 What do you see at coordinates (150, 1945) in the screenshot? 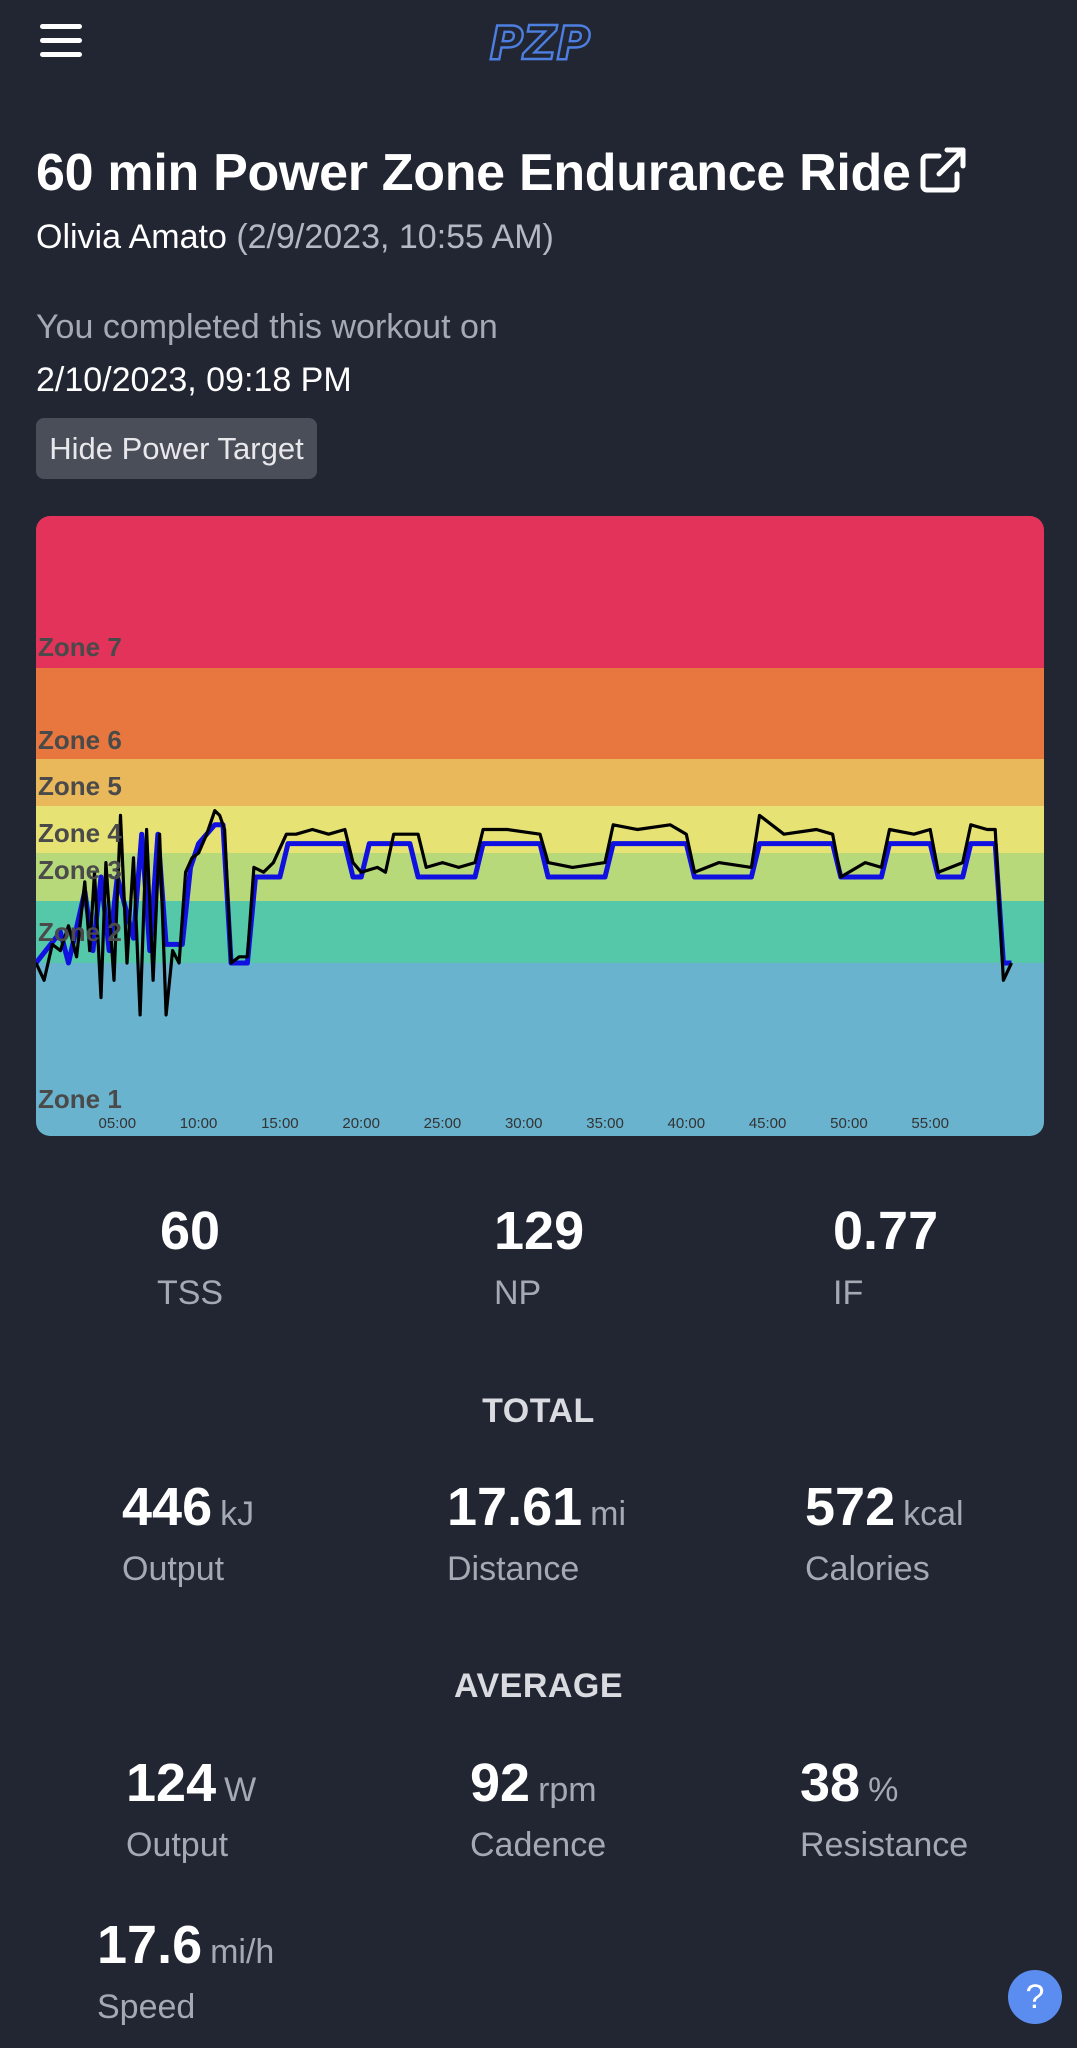
I see `avg-speed-value: 17.6` at bounding box center [150, 1945].